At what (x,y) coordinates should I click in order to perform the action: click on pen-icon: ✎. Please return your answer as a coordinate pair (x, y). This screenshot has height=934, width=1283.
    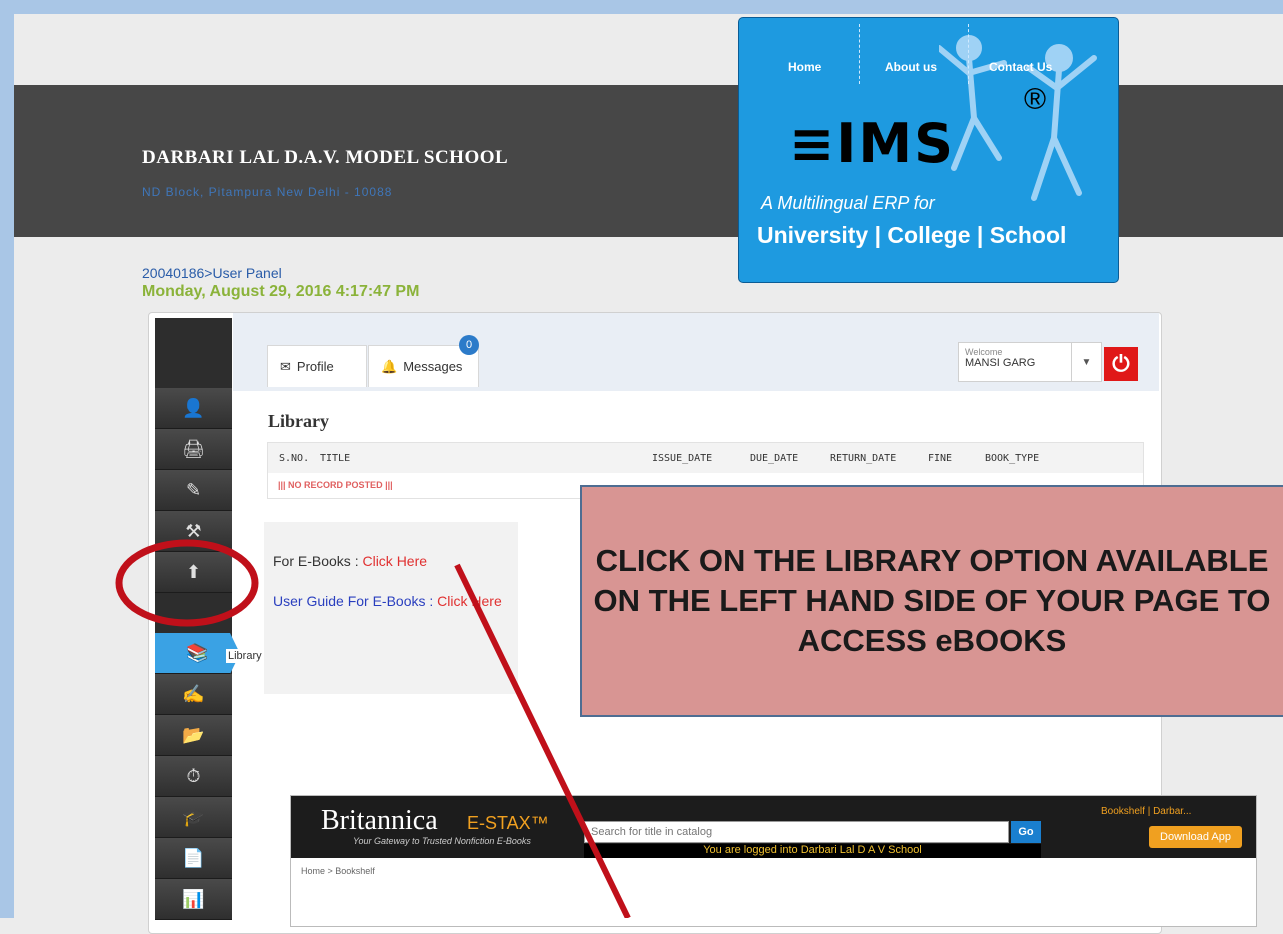
    Looking at the image, I should click on (193, 489).